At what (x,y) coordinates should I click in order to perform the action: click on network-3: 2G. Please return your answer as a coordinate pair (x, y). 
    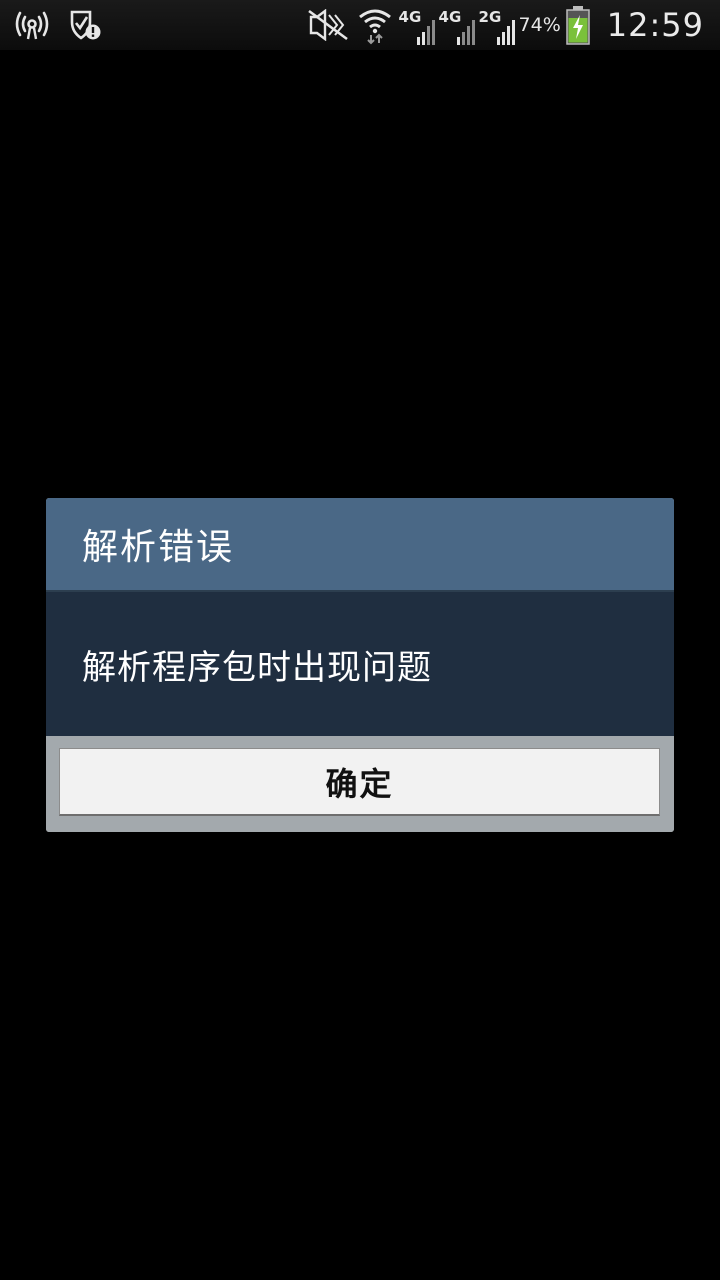
    Looking at the image, I should click on (497, 25).